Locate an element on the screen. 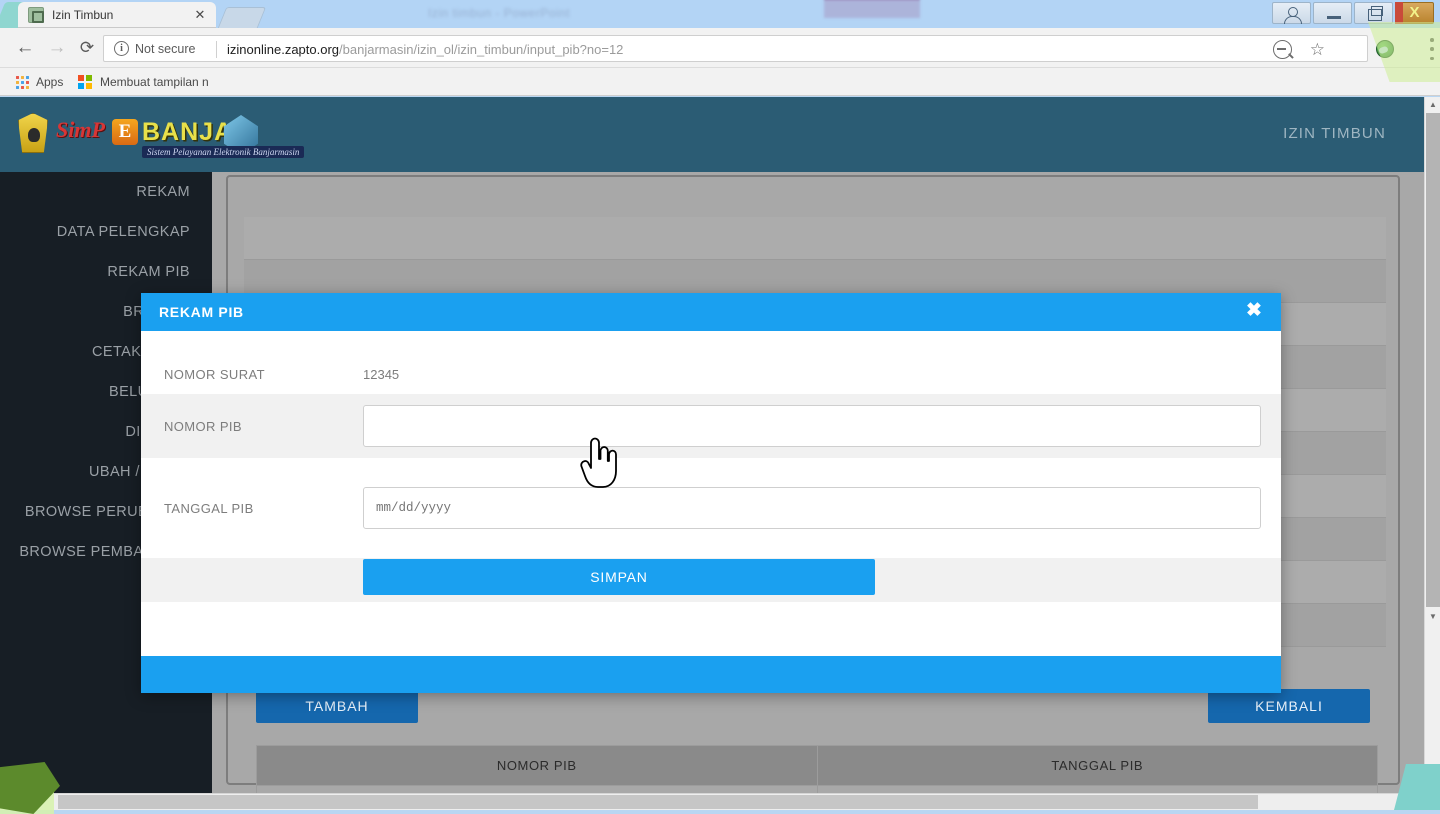 Image resolution: width=1440 pixels, height=814 pixels. field-row-nomor-surat: NOMOR SURAT 12345 is located at coordinates (711, 374).